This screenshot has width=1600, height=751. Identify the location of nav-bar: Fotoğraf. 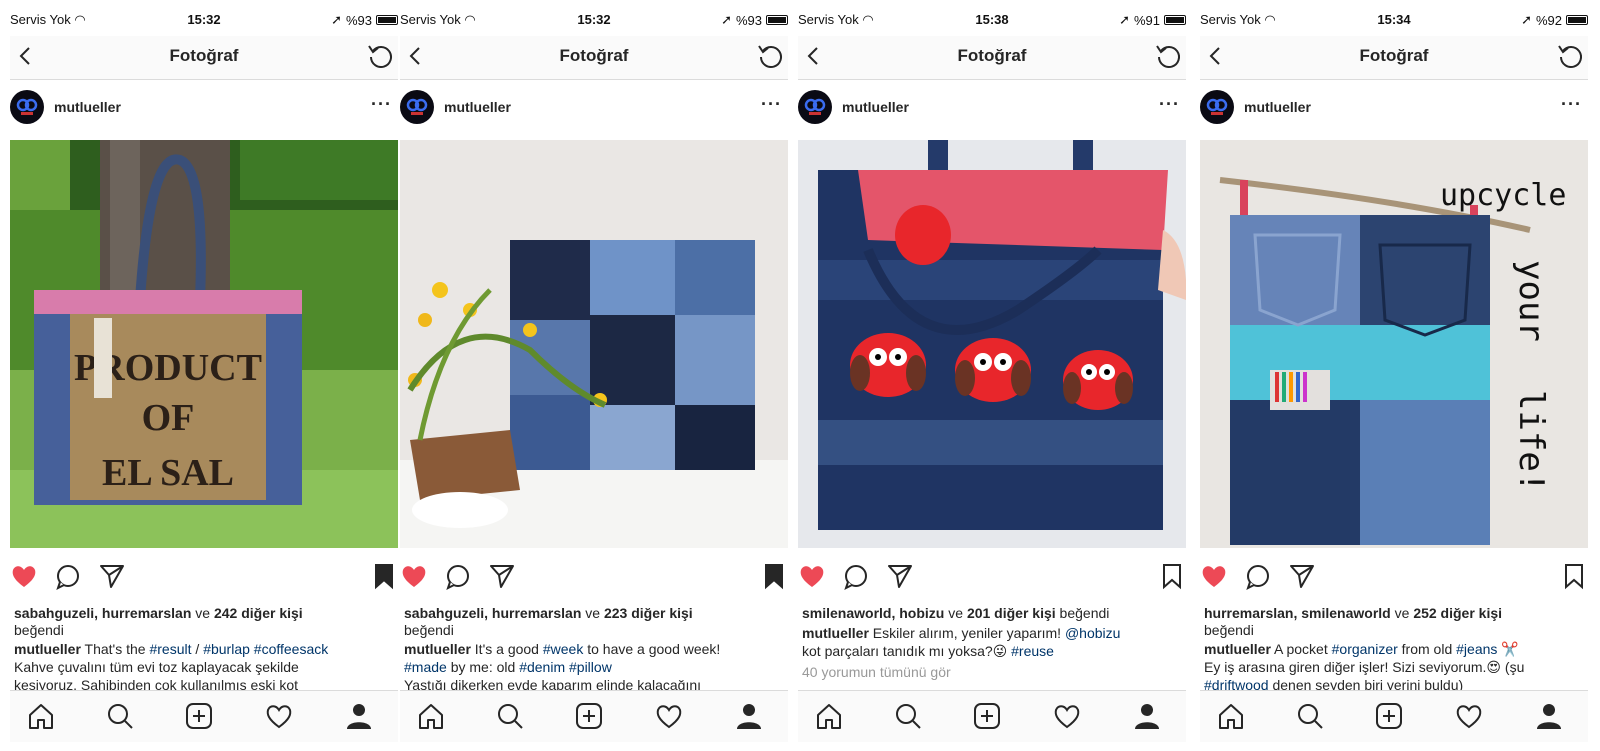
(1394, 58).